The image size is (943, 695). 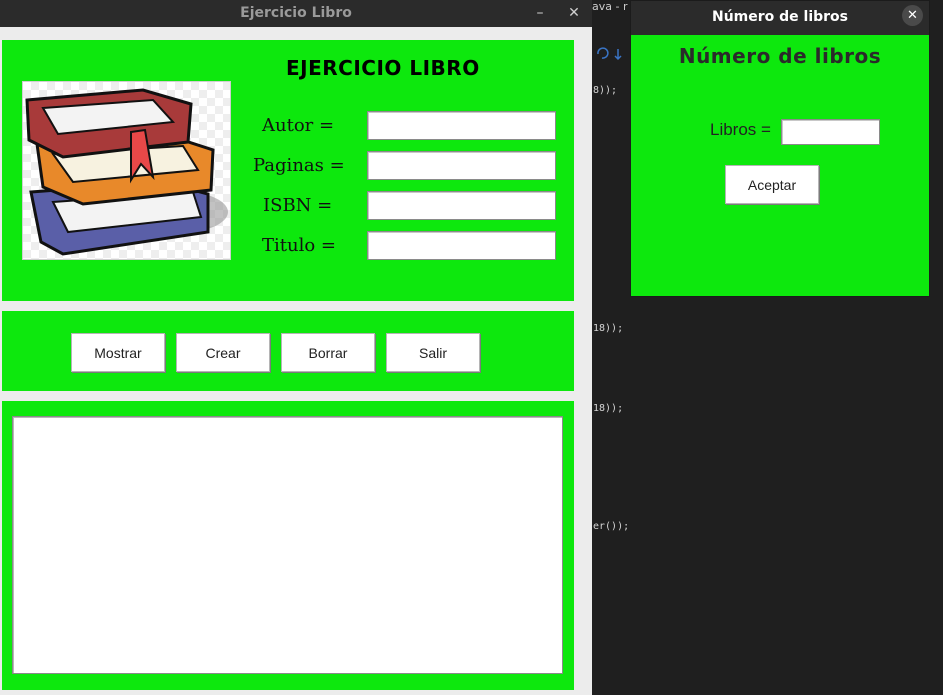 I want to click on dialog-titlebar: Número de libros ✕, so click(x=780, y=18).